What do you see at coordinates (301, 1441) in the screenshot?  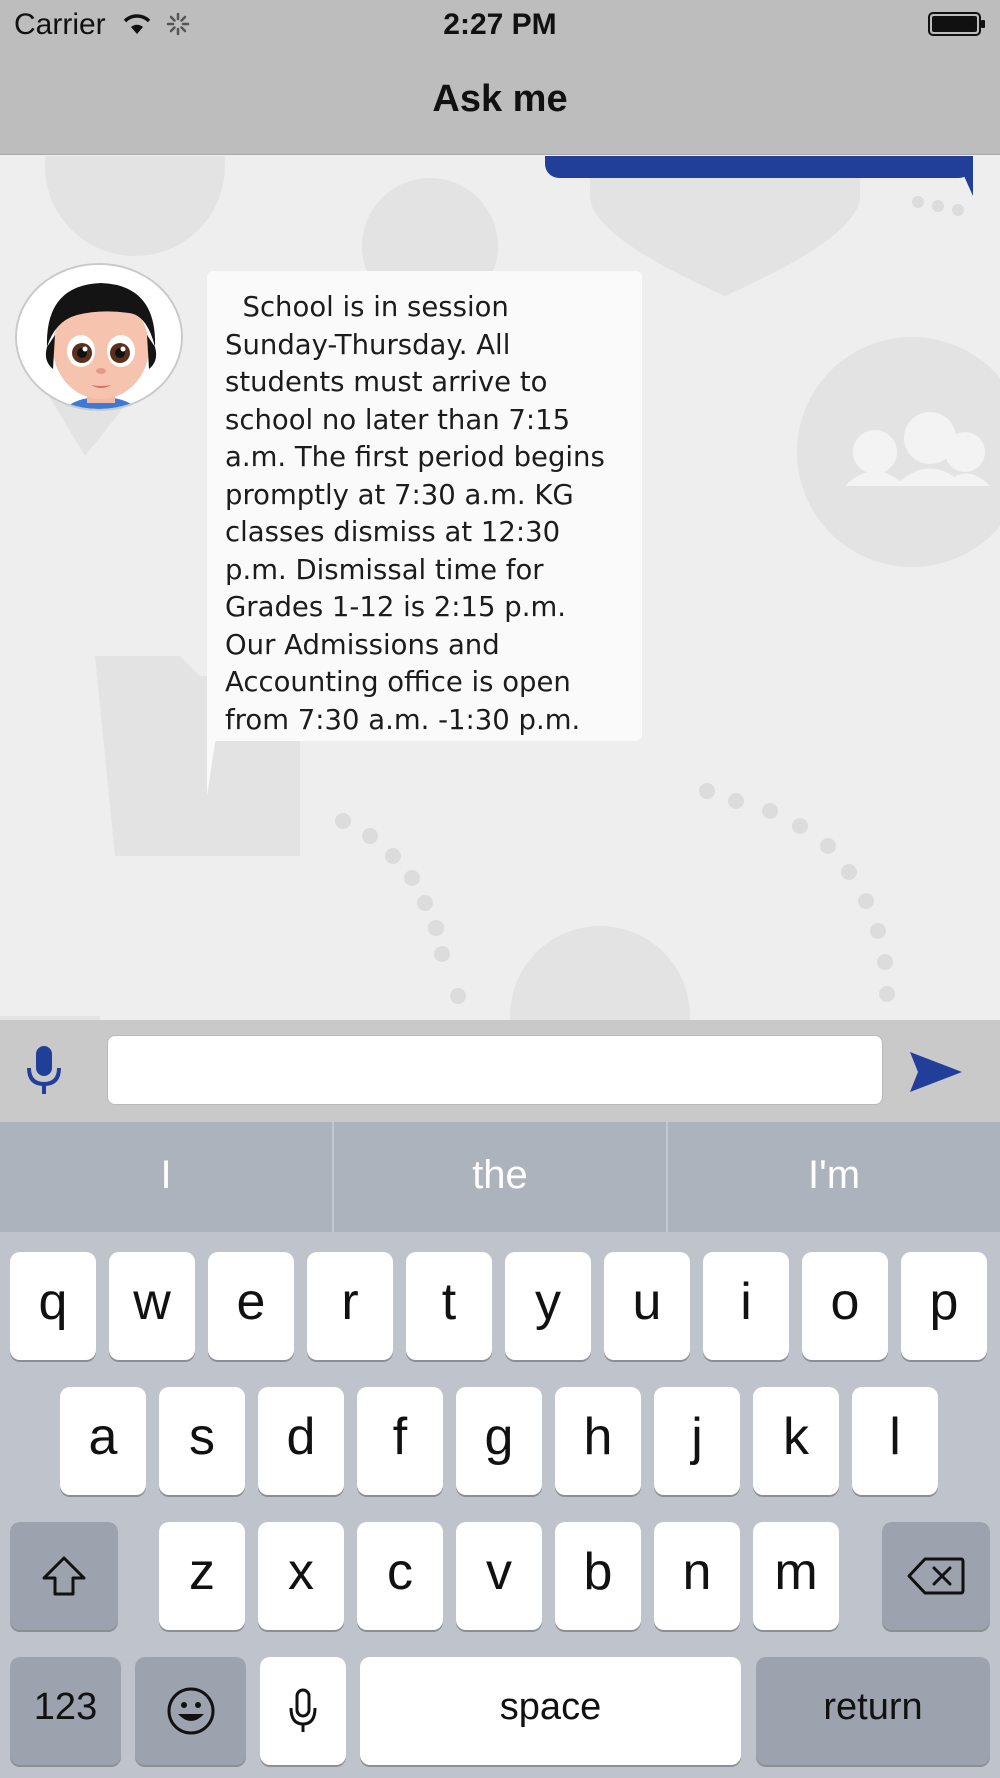 I see `key-d: d` at bounding box center [301, 1441].